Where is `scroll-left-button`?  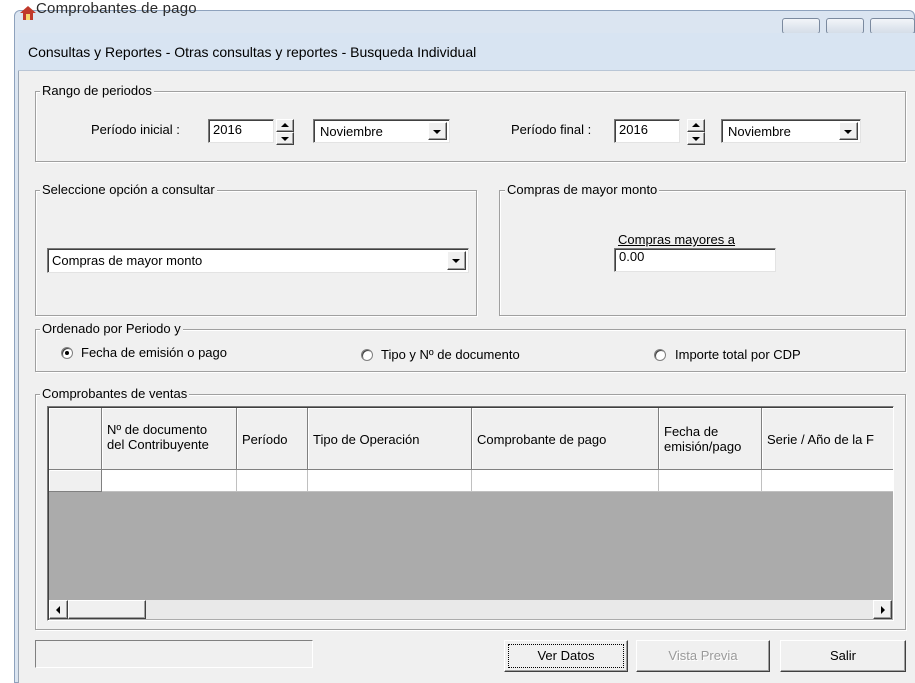 scroll-left-button is located at coordinates (58, 609).